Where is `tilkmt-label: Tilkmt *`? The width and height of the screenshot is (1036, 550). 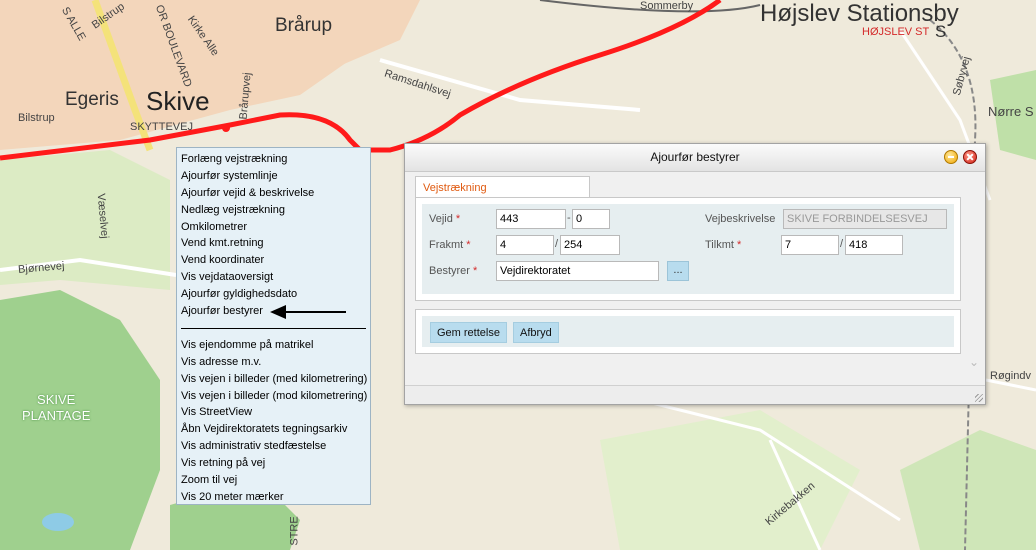 tilkmt-label: Tilkmt * is located at coordinates (723, 245).